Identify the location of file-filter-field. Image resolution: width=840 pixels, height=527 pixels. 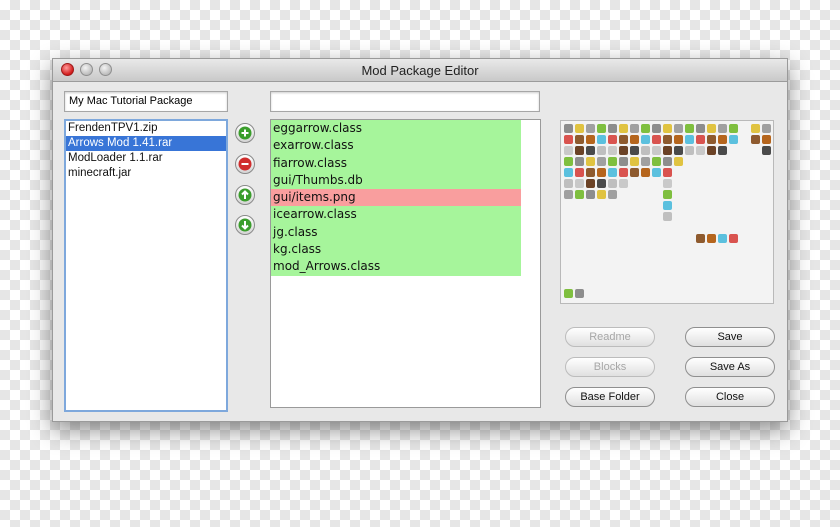
(405, 101).